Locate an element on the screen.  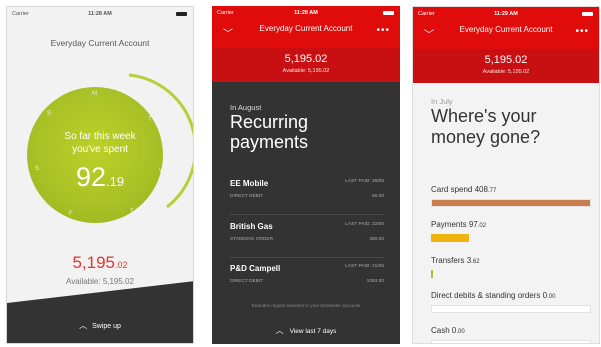
day-label-tue: T is located at coordinates (150, 120).